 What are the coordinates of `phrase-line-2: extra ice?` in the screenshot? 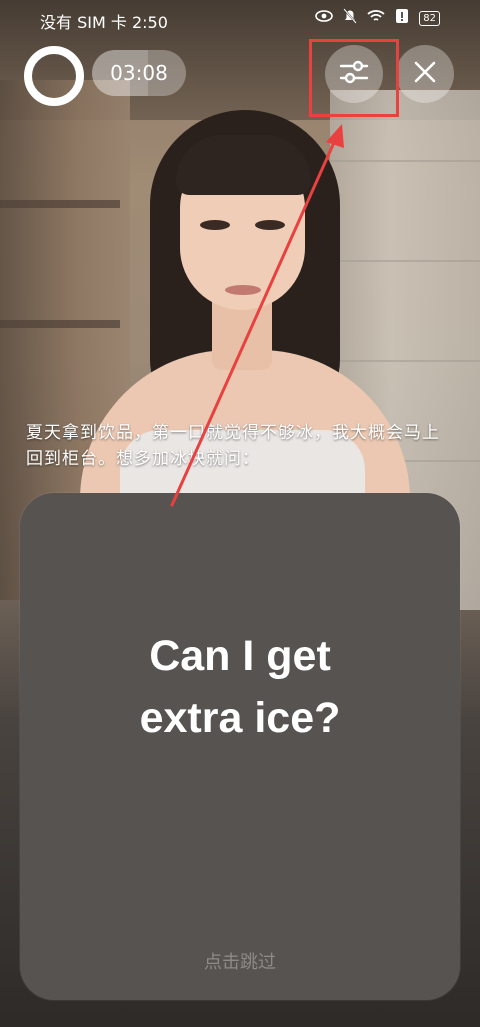 It's located at (240, 718).